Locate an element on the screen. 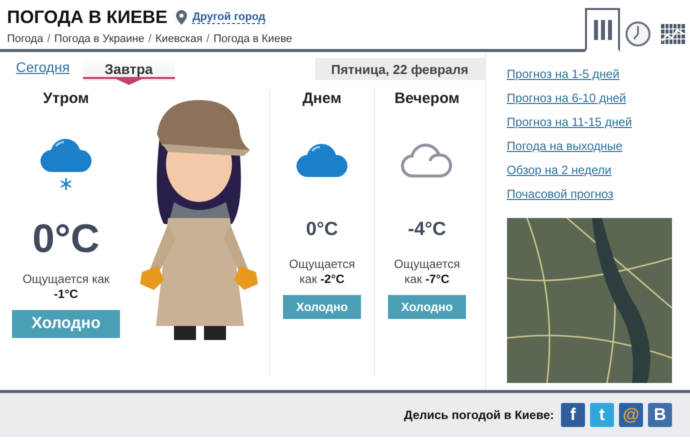 The width and height of the screenshot is (690, 440). period-name: Днем is located at coordinates (322, 98).